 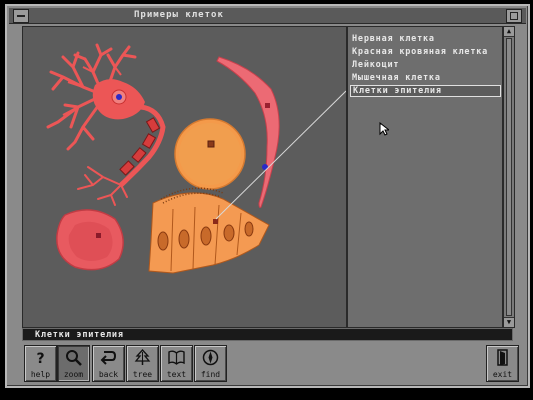 What do you see at coordinates (425, 65) in the screenshot?
I see `list-item-leukocyte: Лейкоцит` at bounding box center [425, 65].